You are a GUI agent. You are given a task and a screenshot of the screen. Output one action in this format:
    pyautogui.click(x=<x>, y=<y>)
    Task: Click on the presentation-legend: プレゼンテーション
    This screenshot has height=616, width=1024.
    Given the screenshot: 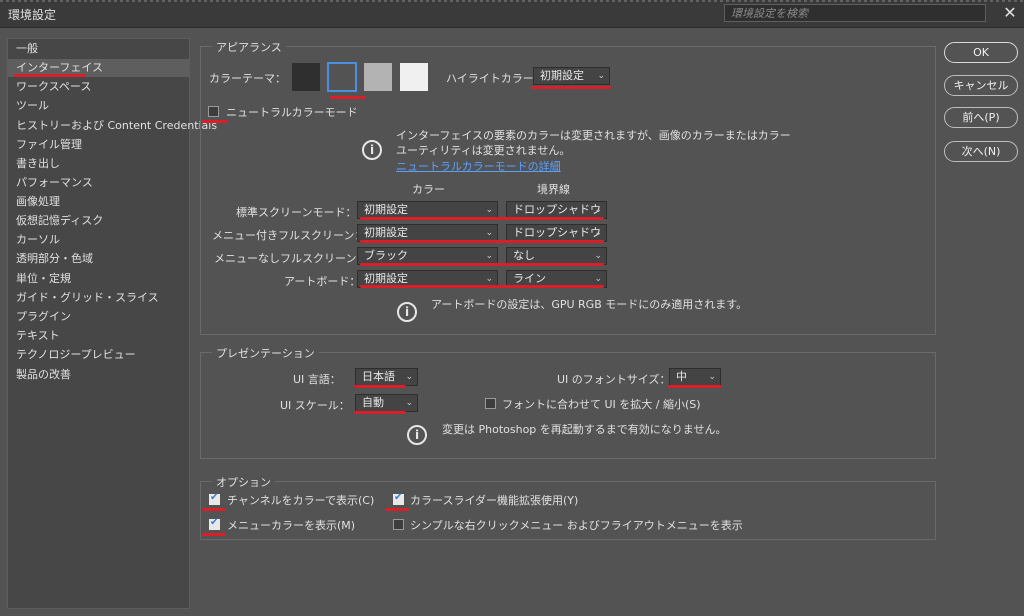 What is the action you would take?
    pyautogui.click(x=265, y=353)
    